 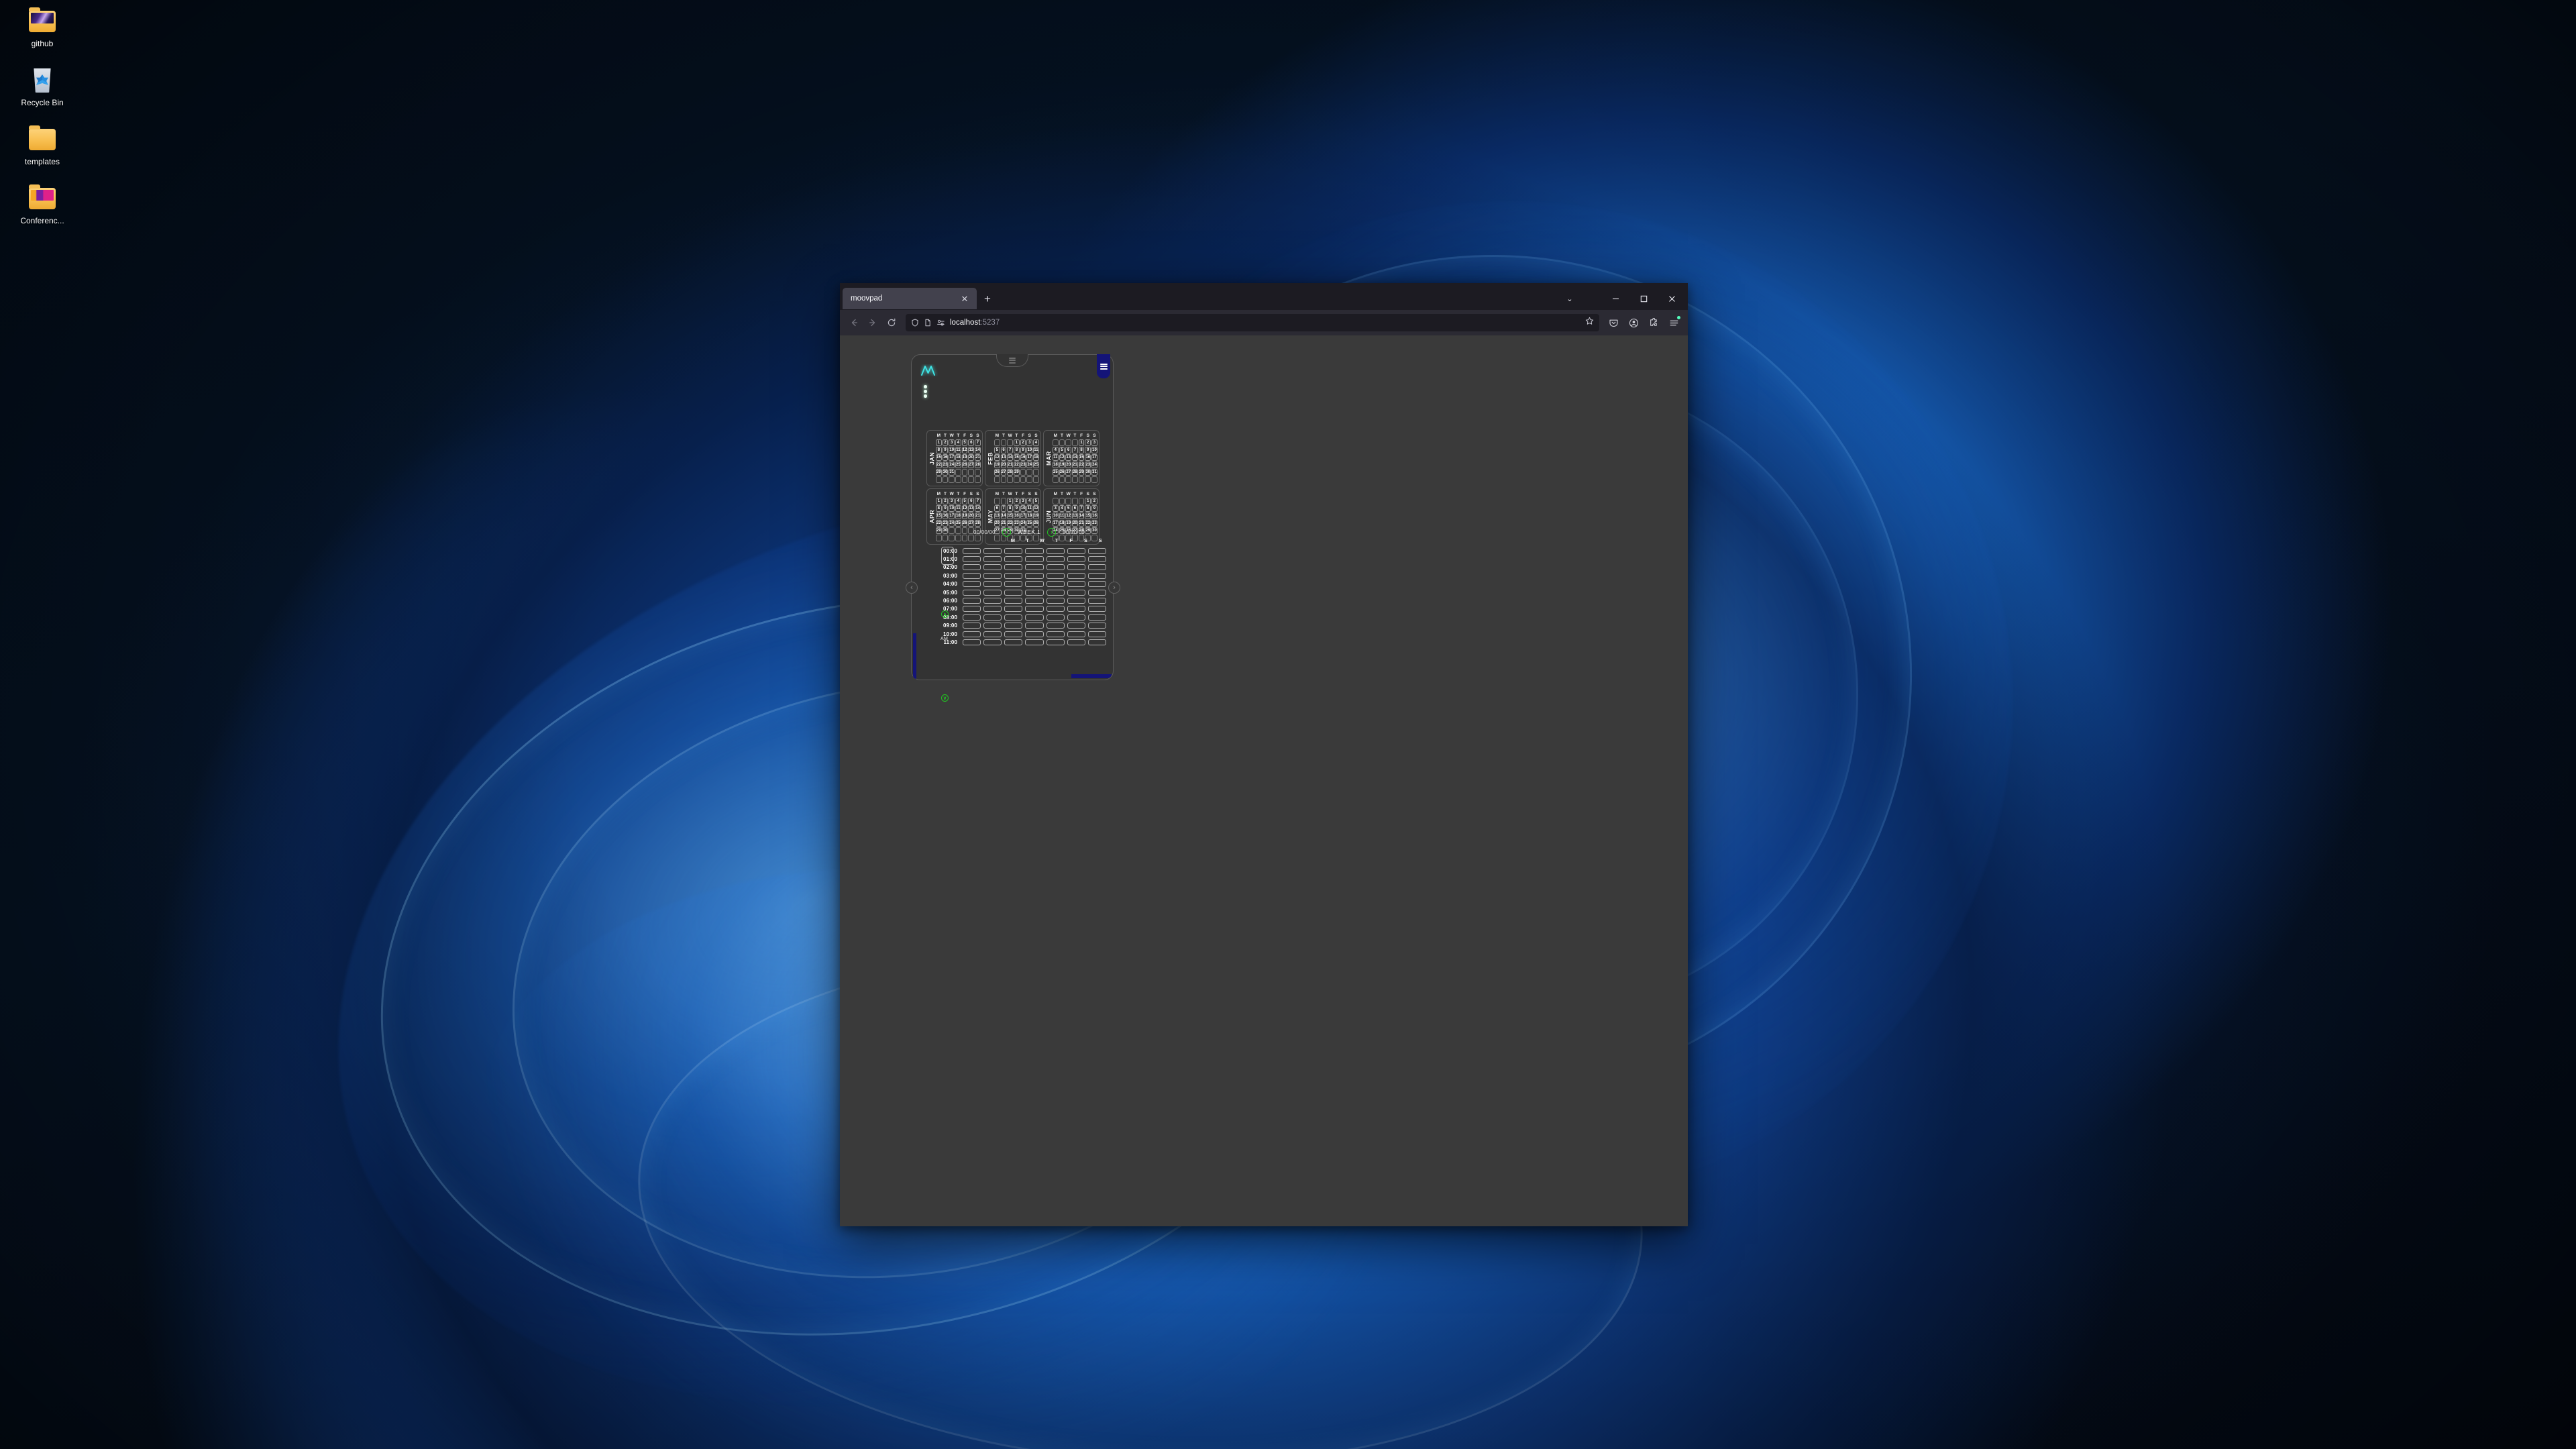 What do you see at coordinates (912, 588) in the screenshot?
I see `carousel-prev-button: ‹` at bounding box center [912, 588].